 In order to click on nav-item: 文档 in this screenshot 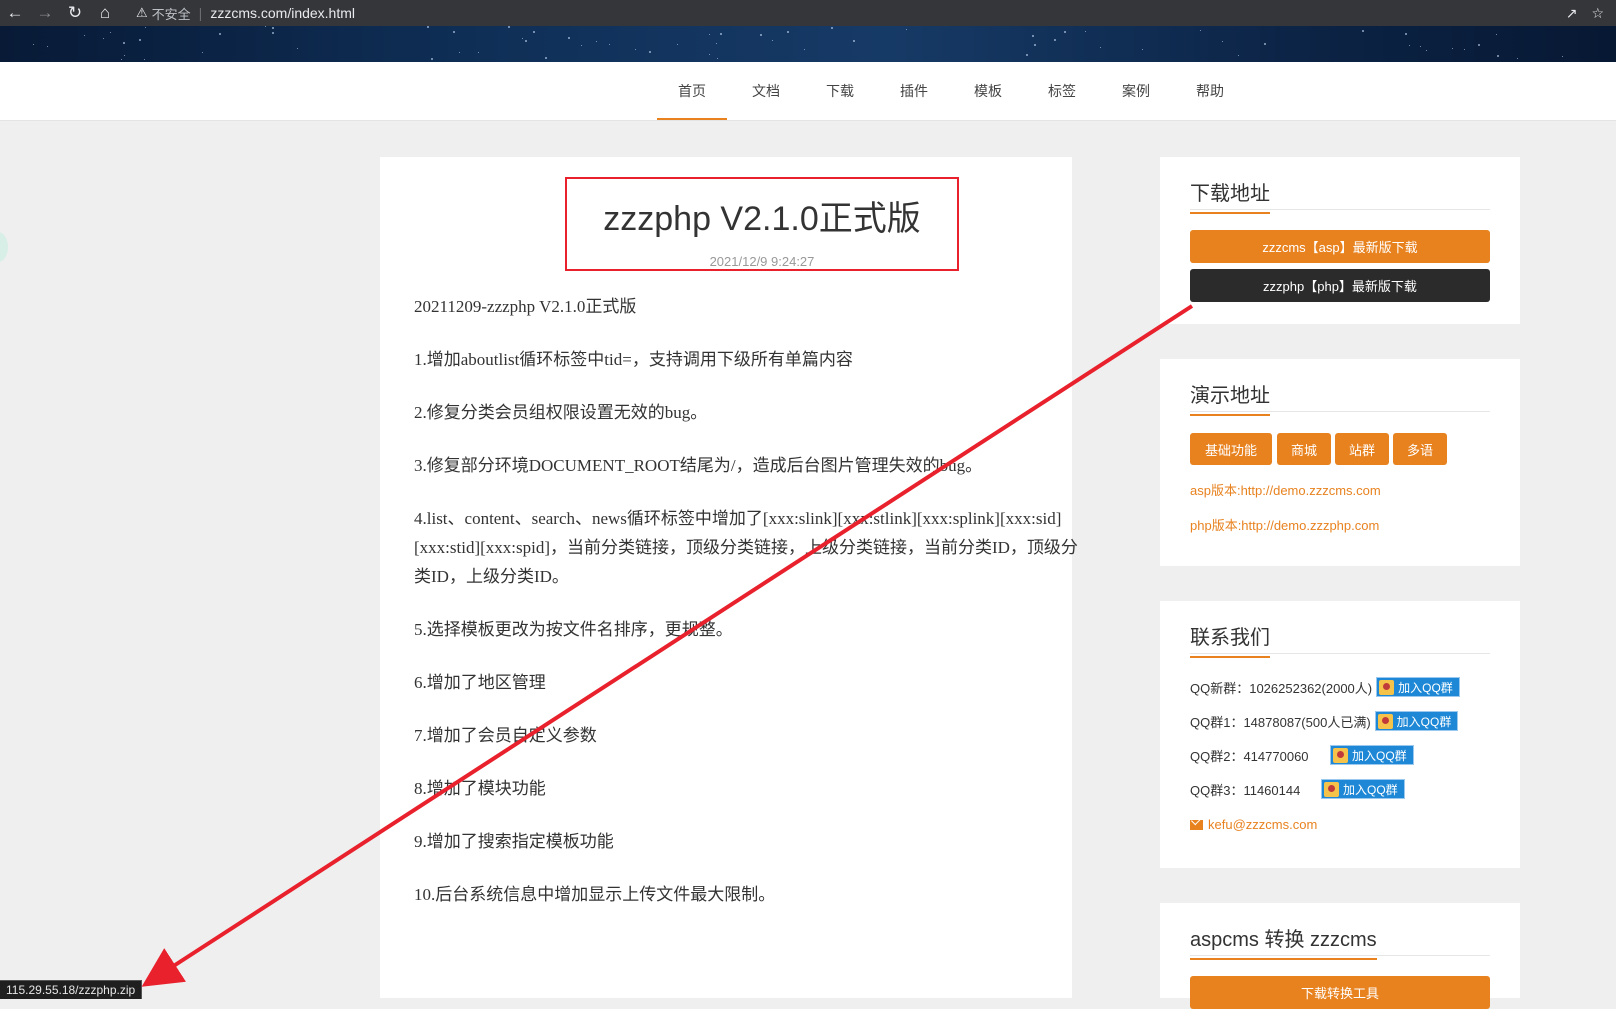, I will do `click(766, 91)`.